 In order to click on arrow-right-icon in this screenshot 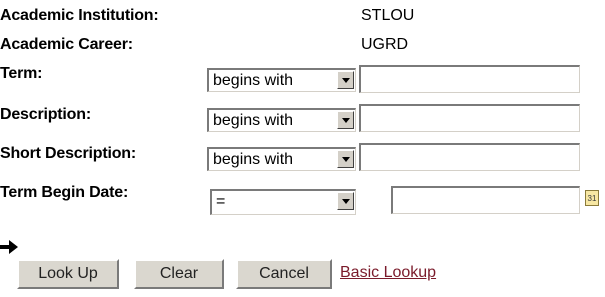, I will do `click(9, 247)`.